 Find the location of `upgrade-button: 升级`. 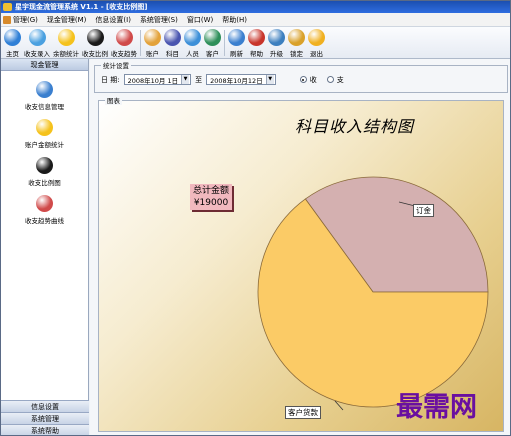

upgrade-button: 升级 is located at coordinates (276, 42).